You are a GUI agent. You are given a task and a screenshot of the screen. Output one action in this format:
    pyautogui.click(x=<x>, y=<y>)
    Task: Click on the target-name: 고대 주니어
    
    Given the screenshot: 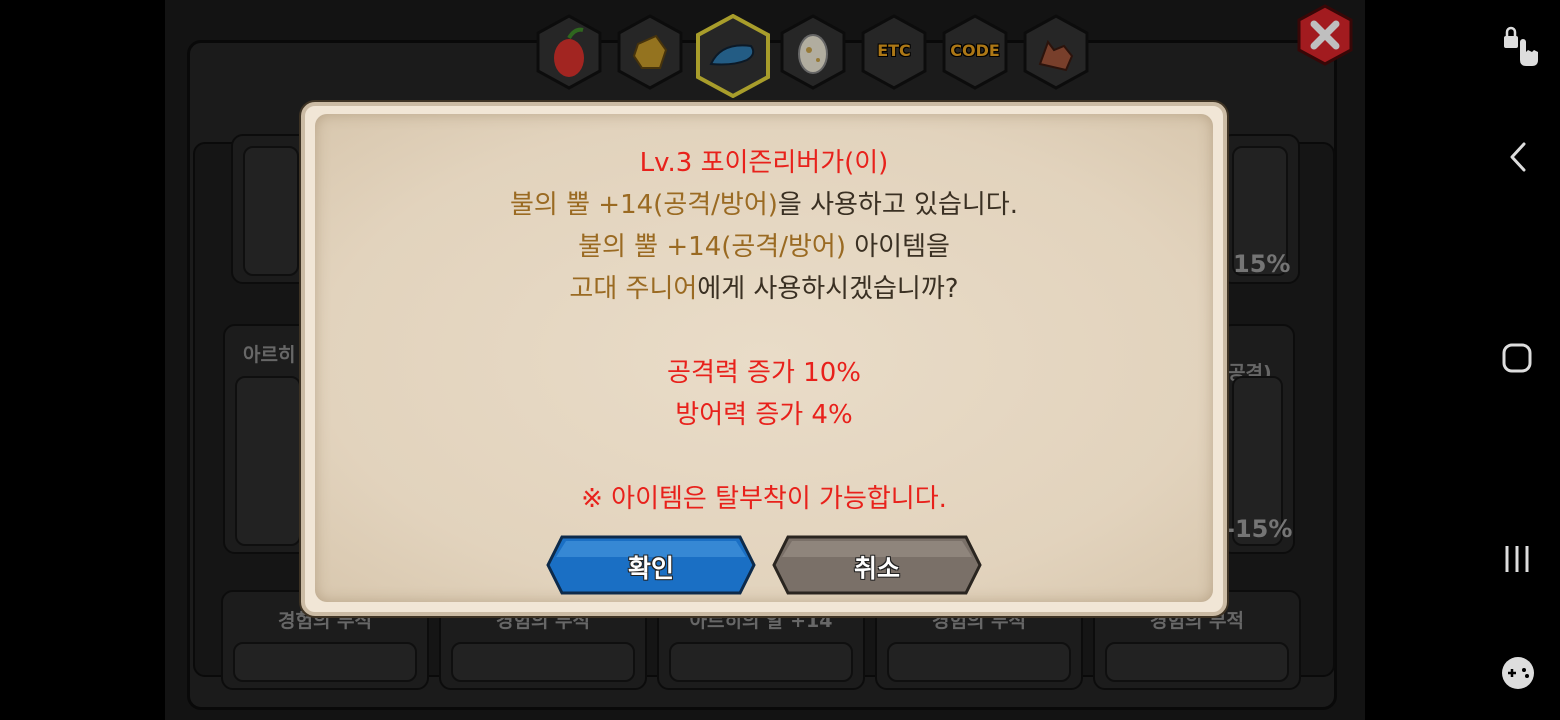 What is the action you would take?
    pyautogui.click(x=633, y=289)
    